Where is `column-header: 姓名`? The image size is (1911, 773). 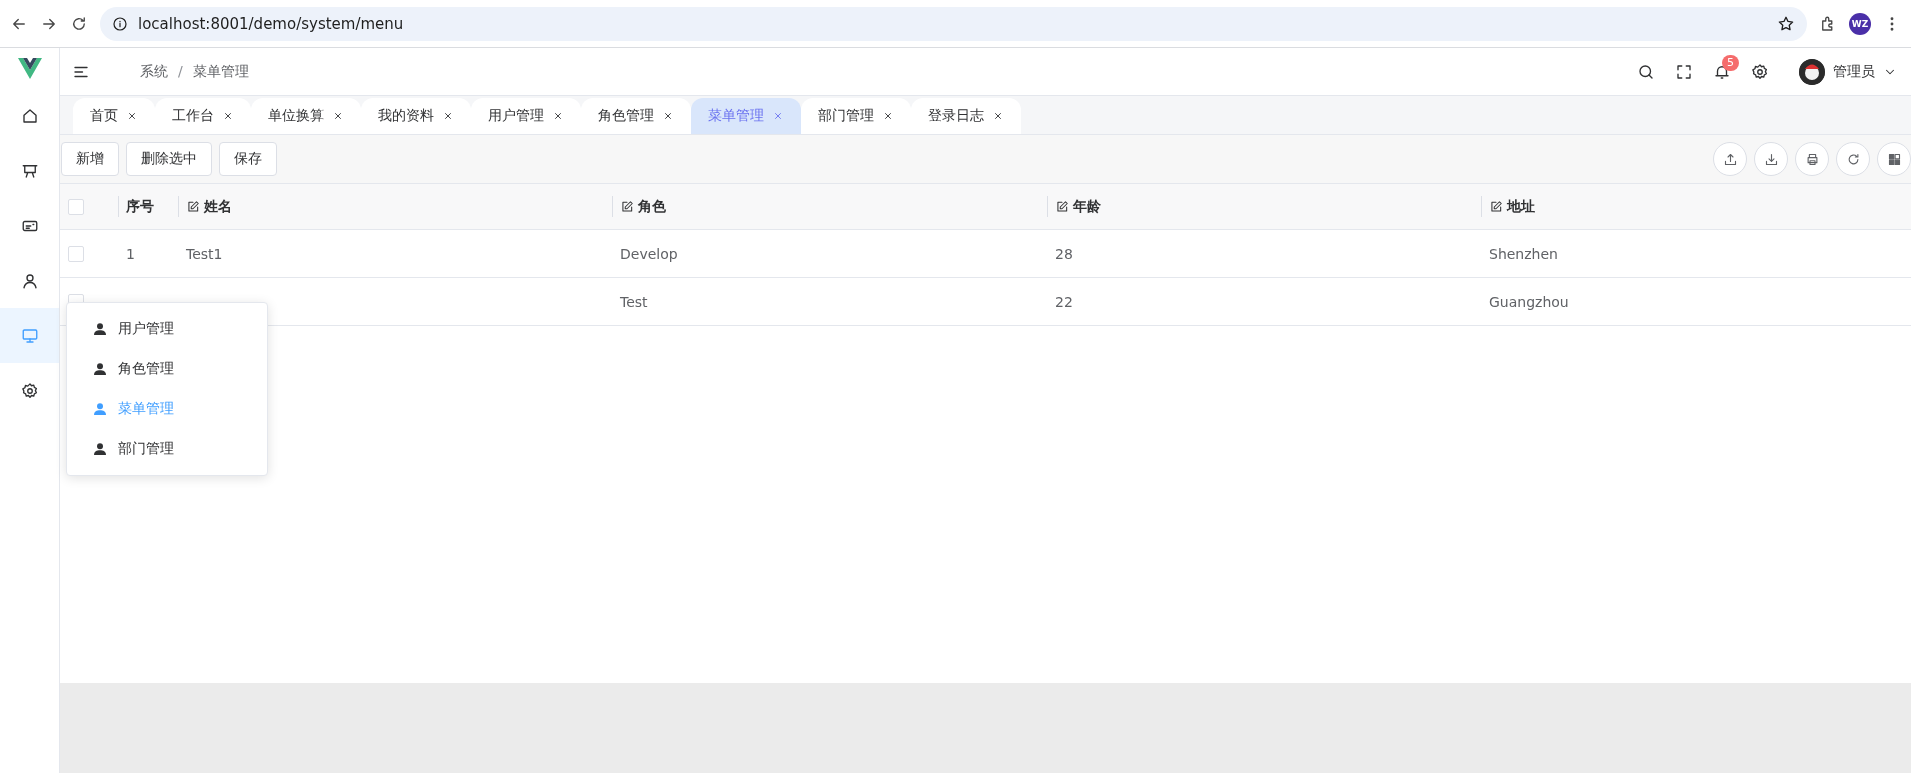 column-header: 姓名 is located at coordinates (395, 207).